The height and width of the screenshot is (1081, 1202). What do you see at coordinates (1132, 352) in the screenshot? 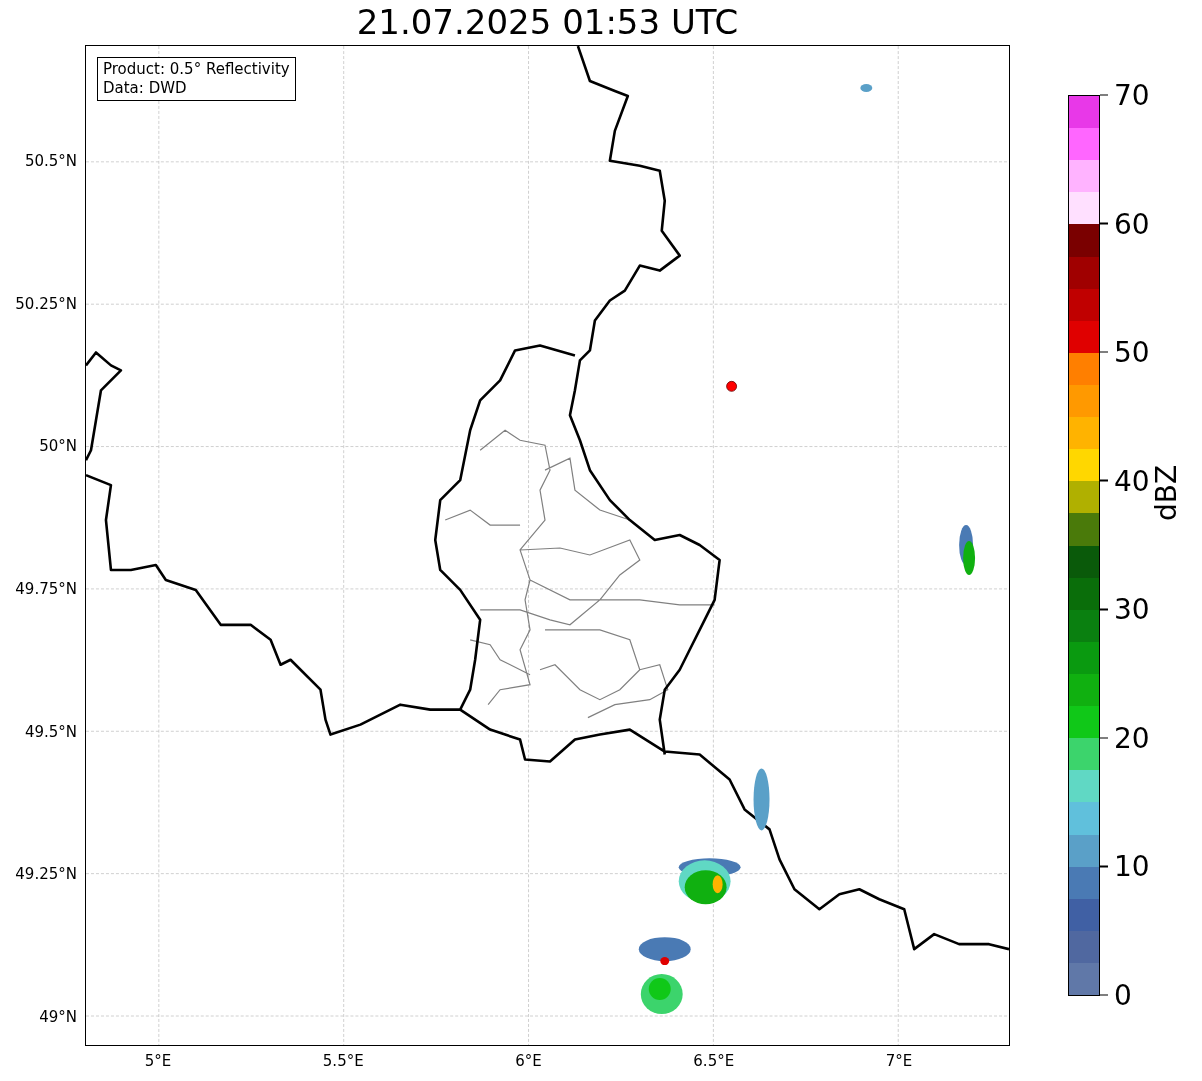
I see `axis-tick-label: 50` at bounding box center [1132, 352].